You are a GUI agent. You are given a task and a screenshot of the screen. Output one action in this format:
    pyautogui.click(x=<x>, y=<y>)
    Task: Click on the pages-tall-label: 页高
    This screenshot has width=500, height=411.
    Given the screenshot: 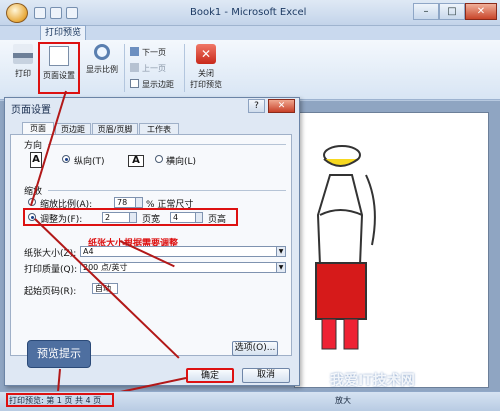 What is the action you would take?
    pyautogui.click(x=217, y=220)
    